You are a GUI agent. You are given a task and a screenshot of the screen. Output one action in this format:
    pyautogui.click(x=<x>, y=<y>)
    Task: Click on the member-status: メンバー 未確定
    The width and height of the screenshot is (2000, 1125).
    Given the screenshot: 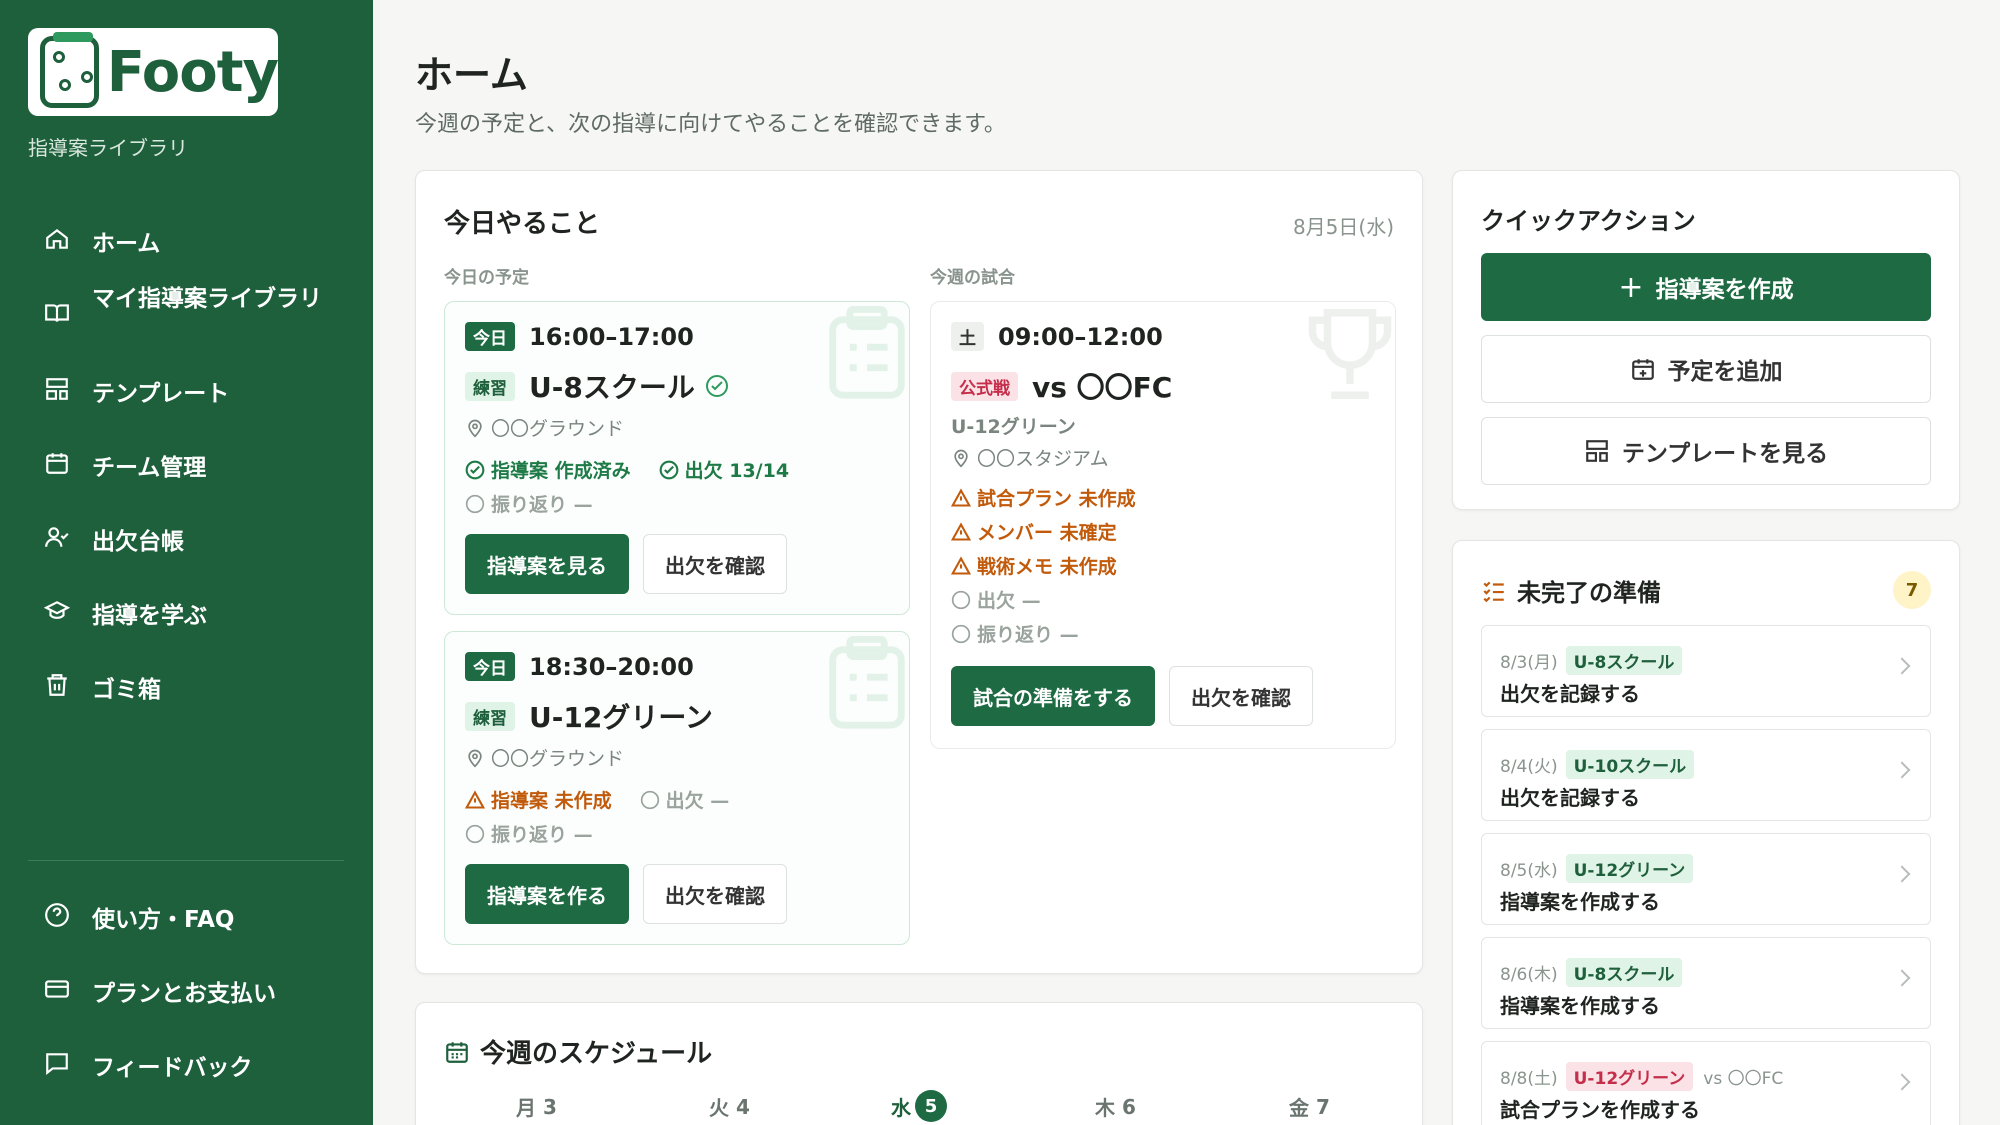 What is the action you would take?
    pyautogui.click(x=1047, y=533)
    